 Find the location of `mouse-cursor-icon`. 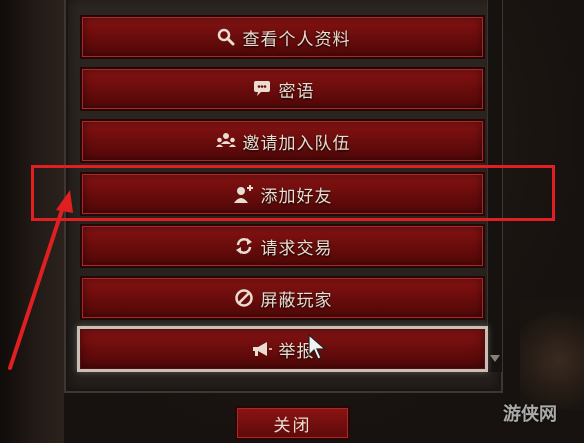

mouse-cursor-icon is located at coordinates (317, 346).